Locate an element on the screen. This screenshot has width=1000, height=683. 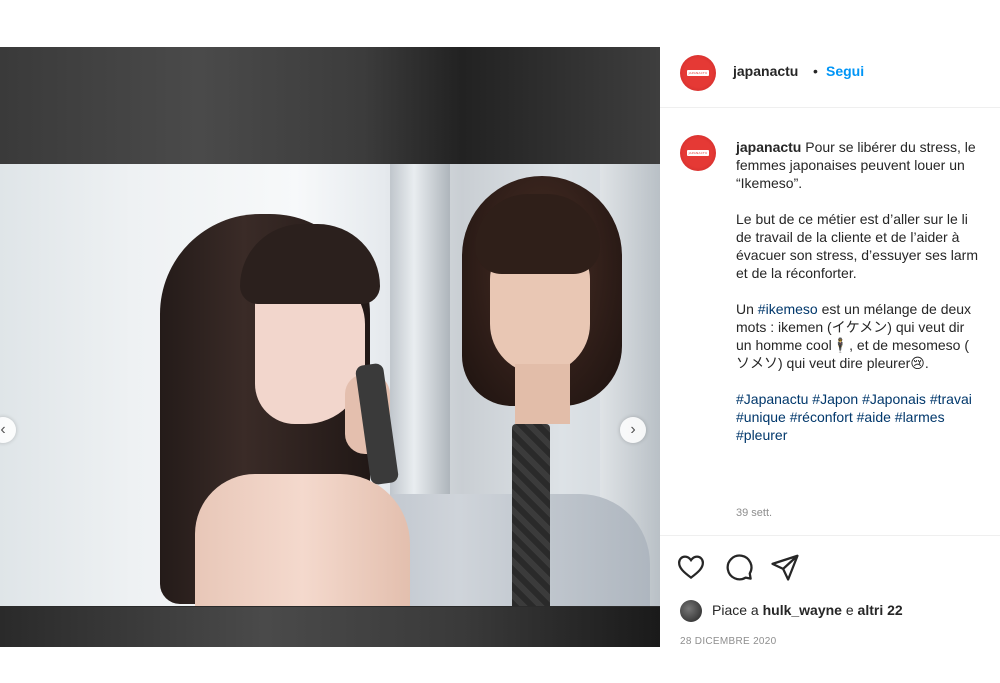
username-link: japanactu is located at coordinates (765, 71).